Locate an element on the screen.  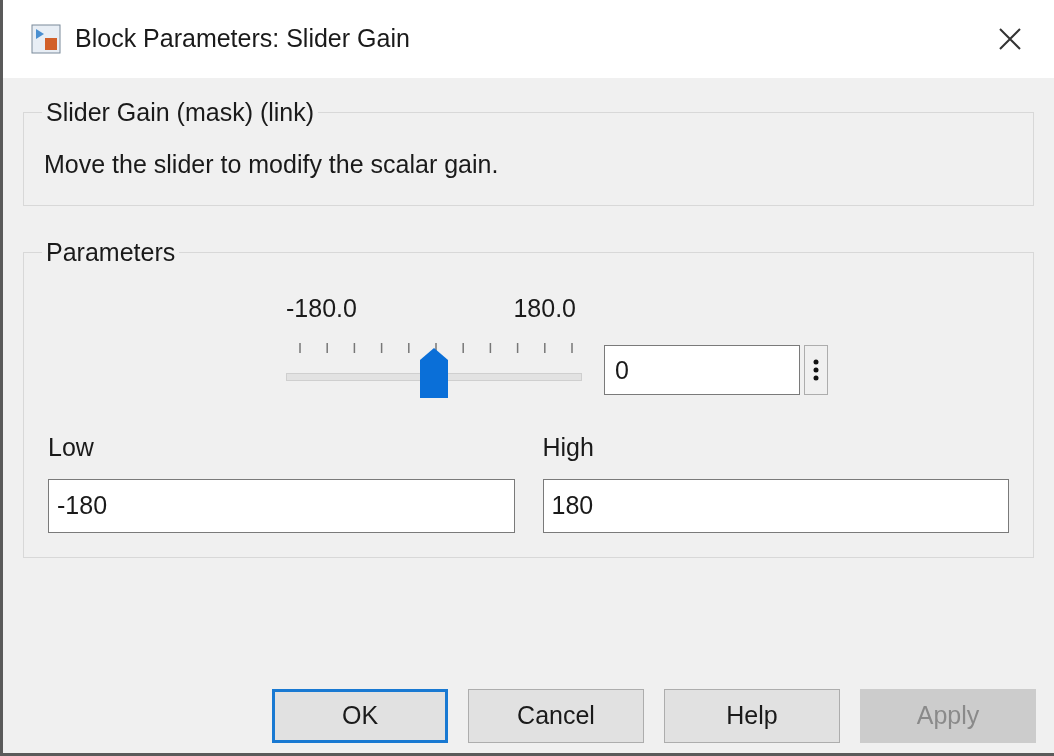
more-options-button is located at coordinates (816, 370).